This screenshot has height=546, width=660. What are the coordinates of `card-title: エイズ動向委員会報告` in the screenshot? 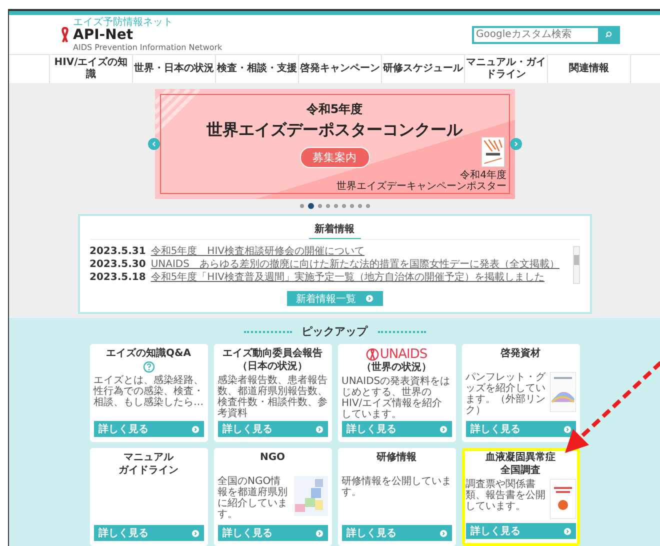 It's located at (272, 354).